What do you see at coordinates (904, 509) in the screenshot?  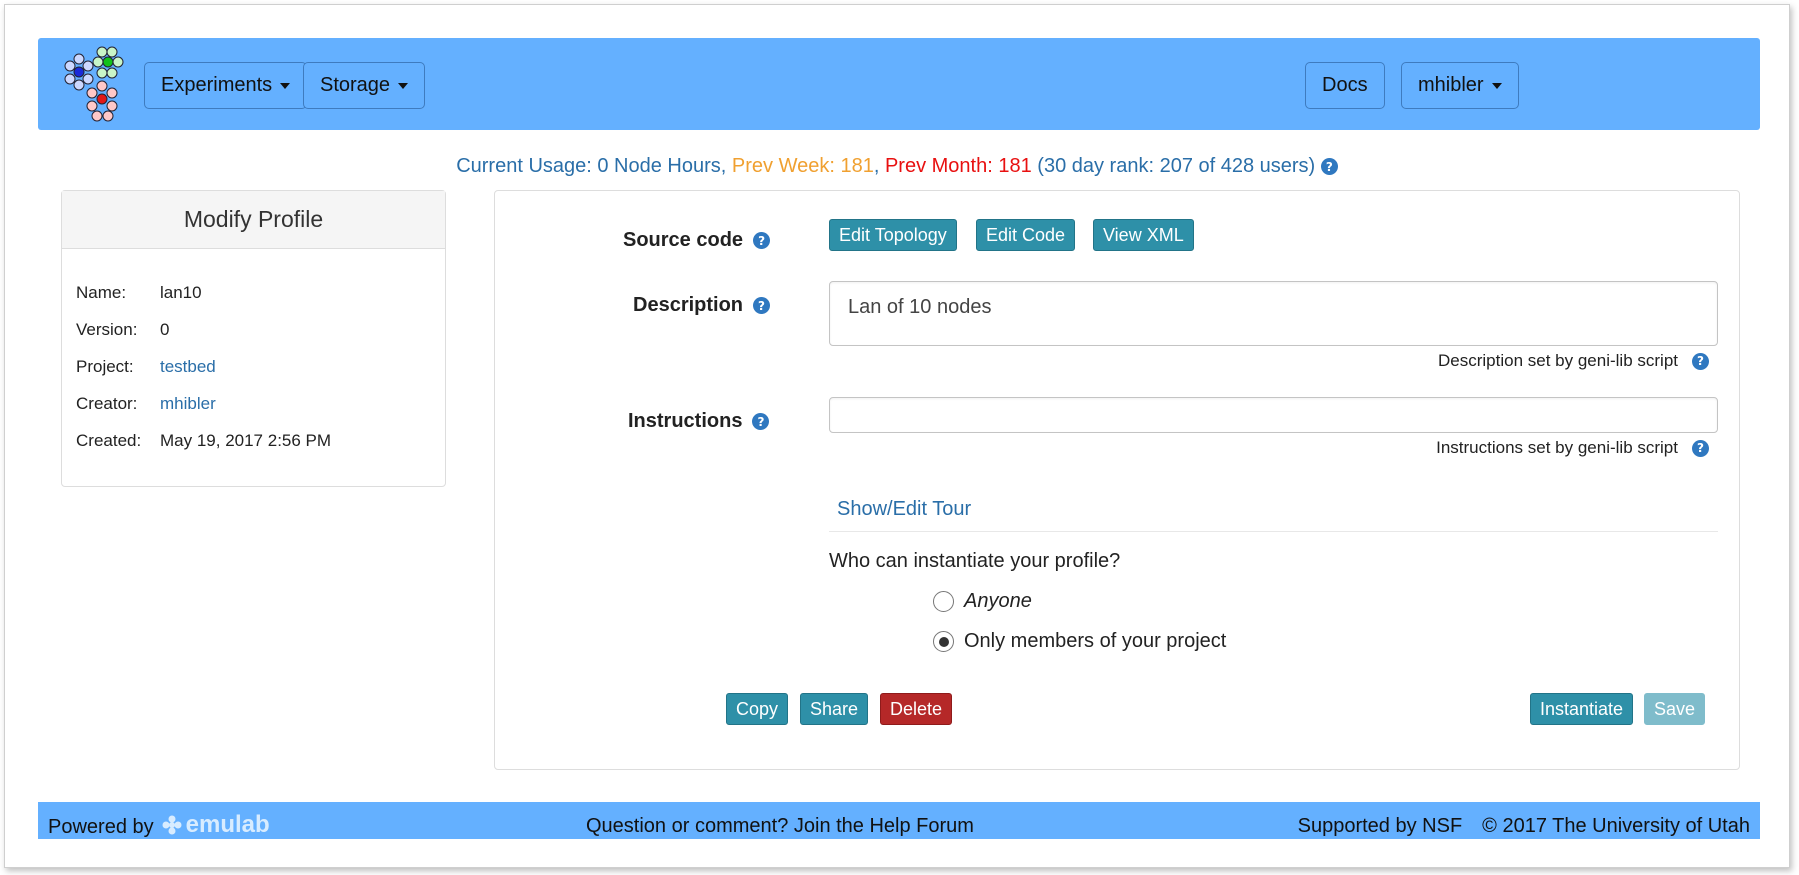 I see `show-edit-tour-link: Show/Edit Tour` at bounding box center [904, 509].